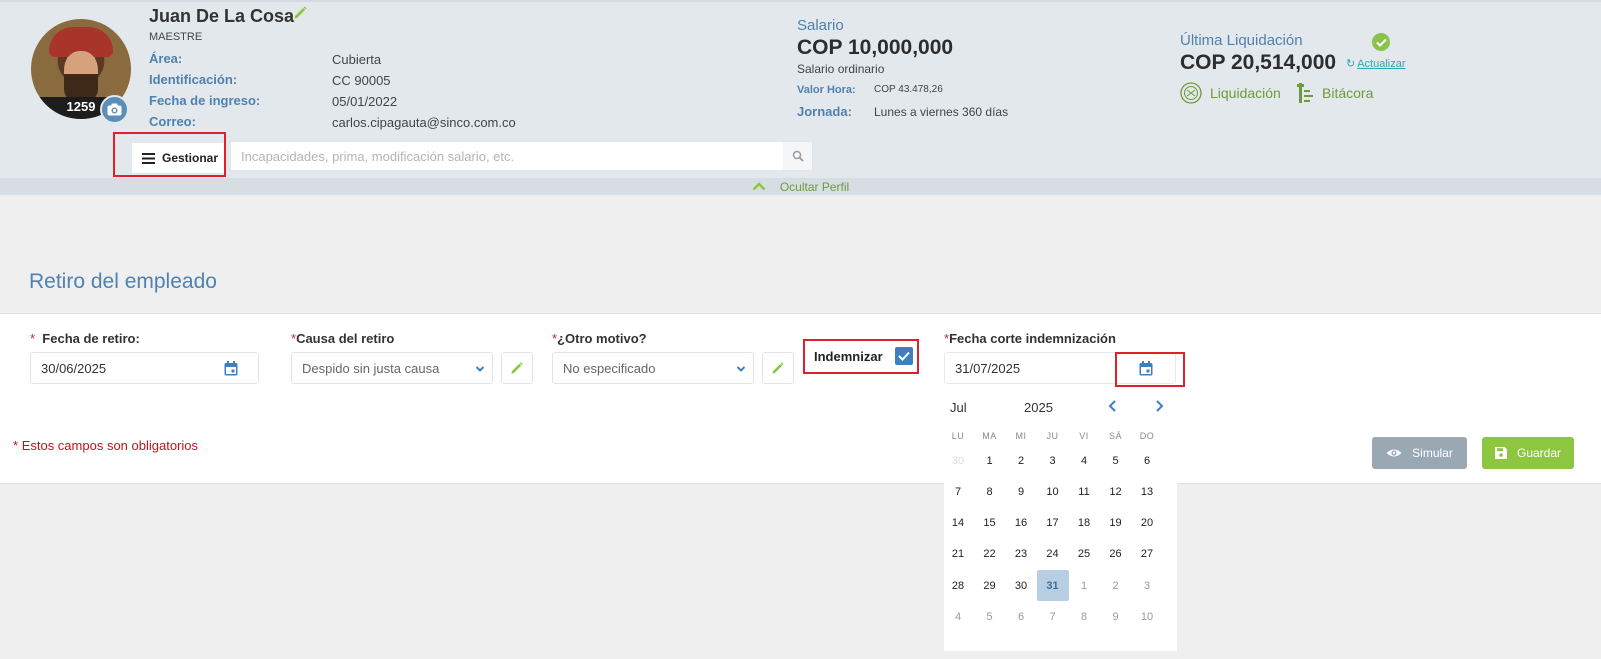  What do you see at coordinates (193, 79) in the screenshot?
I see `identification-label: Identificación:` at bounding box center [193, 79].